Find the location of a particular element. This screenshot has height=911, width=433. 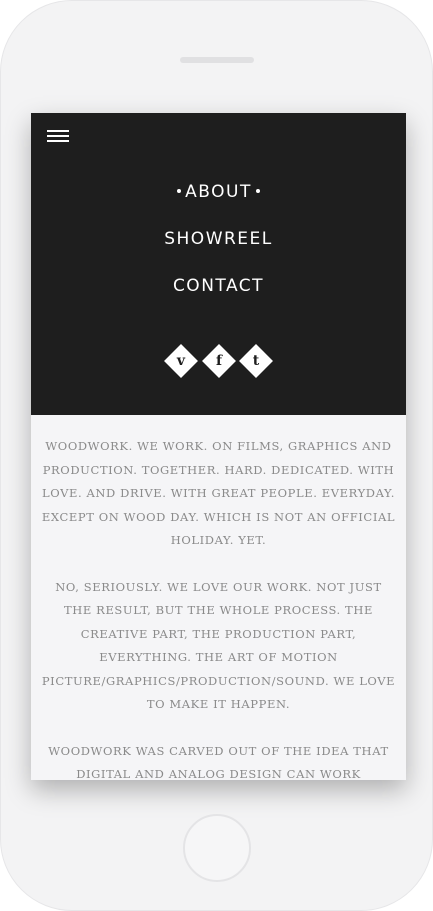

menu-item-showreel-label: SHOWREEL is located at coordinates (218, 239).